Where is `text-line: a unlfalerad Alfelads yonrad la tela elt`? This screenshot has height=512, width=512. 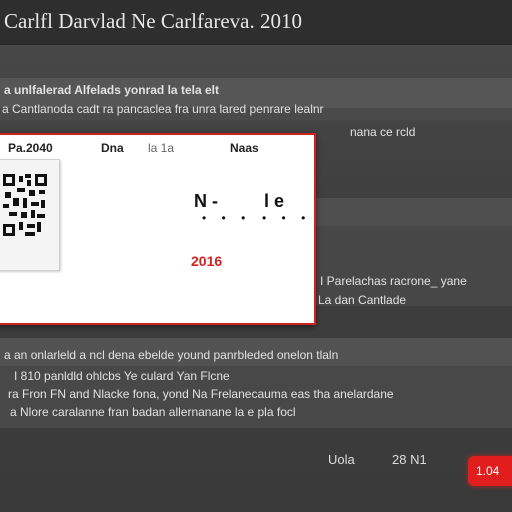
text-line: a unlfalerad Alfelads yonrad la tela elt is located at coordinates (111, 90).